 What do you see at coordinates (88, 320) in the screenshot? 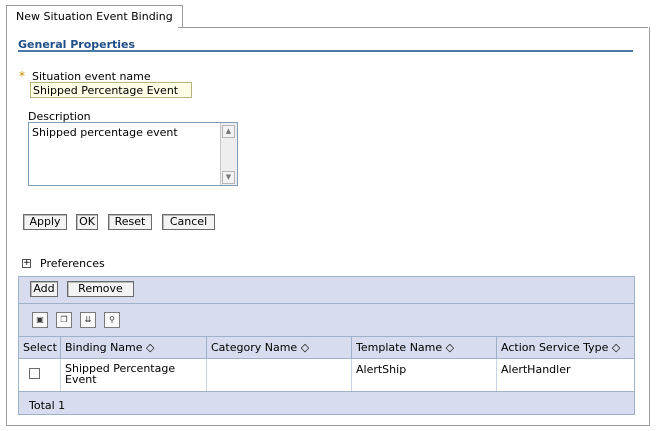
I see `expand-icon: ⇊` at bounding box center [88, 320].